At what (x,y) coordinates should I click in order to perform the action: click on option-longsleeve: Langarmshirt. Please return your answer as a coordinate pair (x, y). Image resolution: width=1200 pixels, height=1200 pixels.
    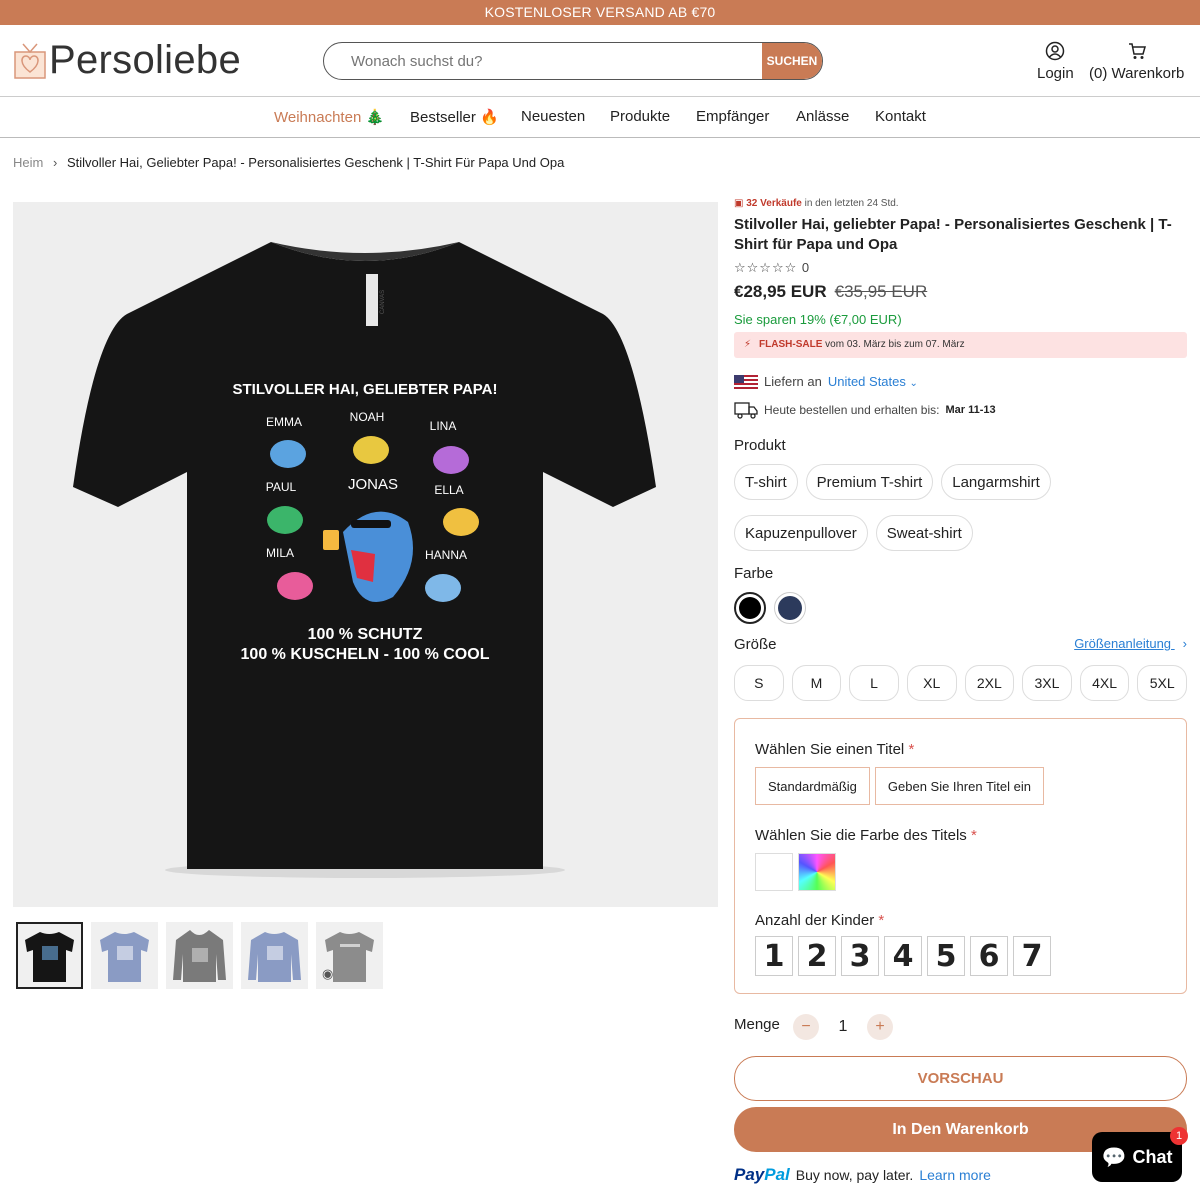
    Looking at the image, I should click on (996, 482).